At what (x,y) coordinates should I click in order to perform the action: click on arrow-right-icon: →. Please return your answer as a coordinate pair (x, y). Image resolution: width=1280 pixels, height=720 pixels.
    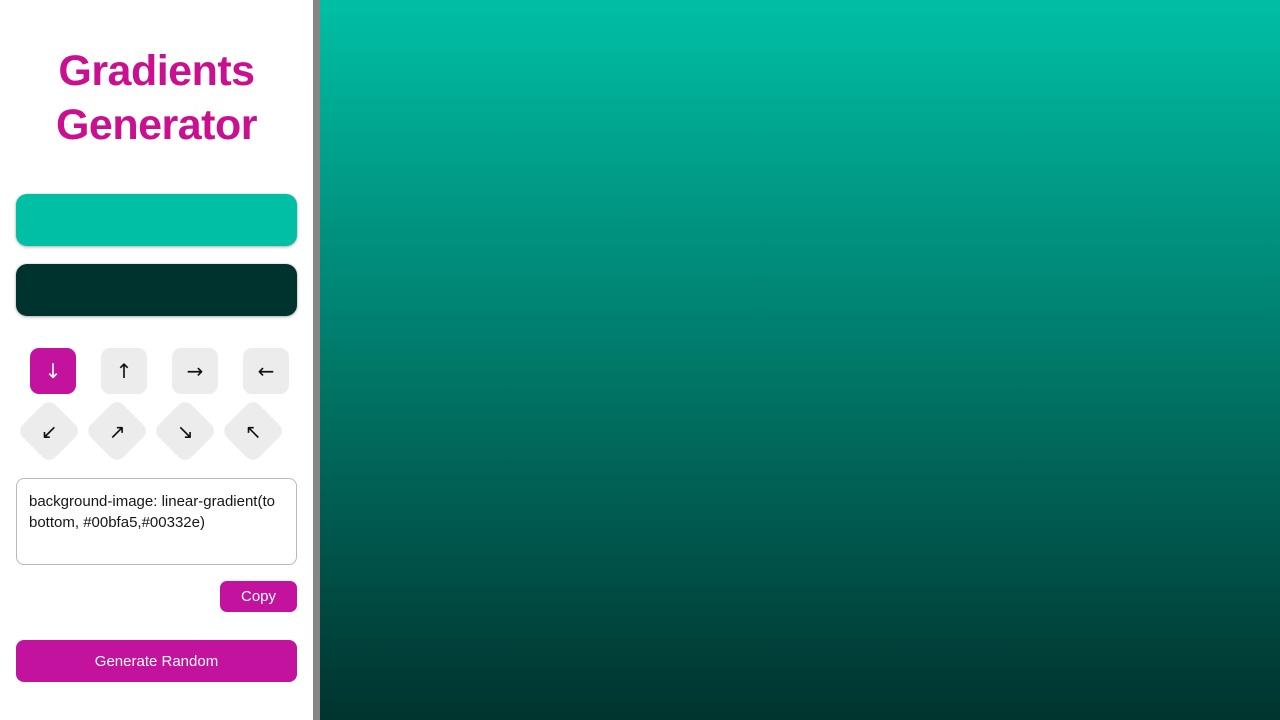
    Looking at the image, I should click on (195, 371).